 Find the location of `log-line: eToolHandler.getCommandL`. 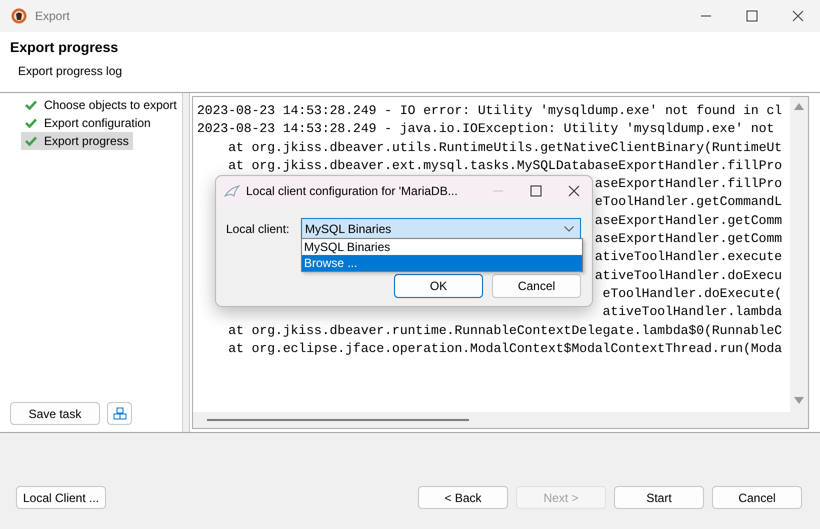

log-line: eToolHandler.getCommandL is located at coordinates (688, 202).